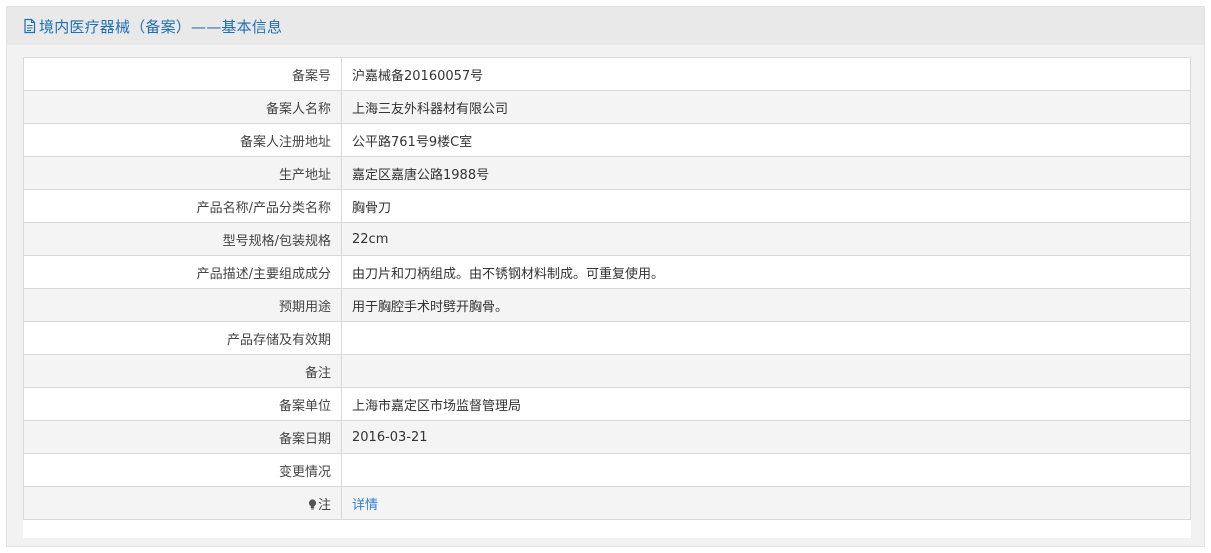 This screenshot has height=553, width=1211. Describe the element at coordinates (766, 437) in the screenshot. I see `row-value-record-date: 2016-03-21` at that location.